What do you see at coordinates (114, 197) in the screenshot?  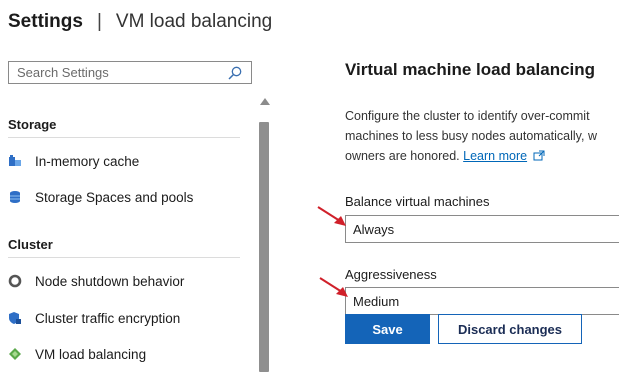 I see `sidebar-item-label: Storage Spaces and pools` at bounding box center [114, 197].